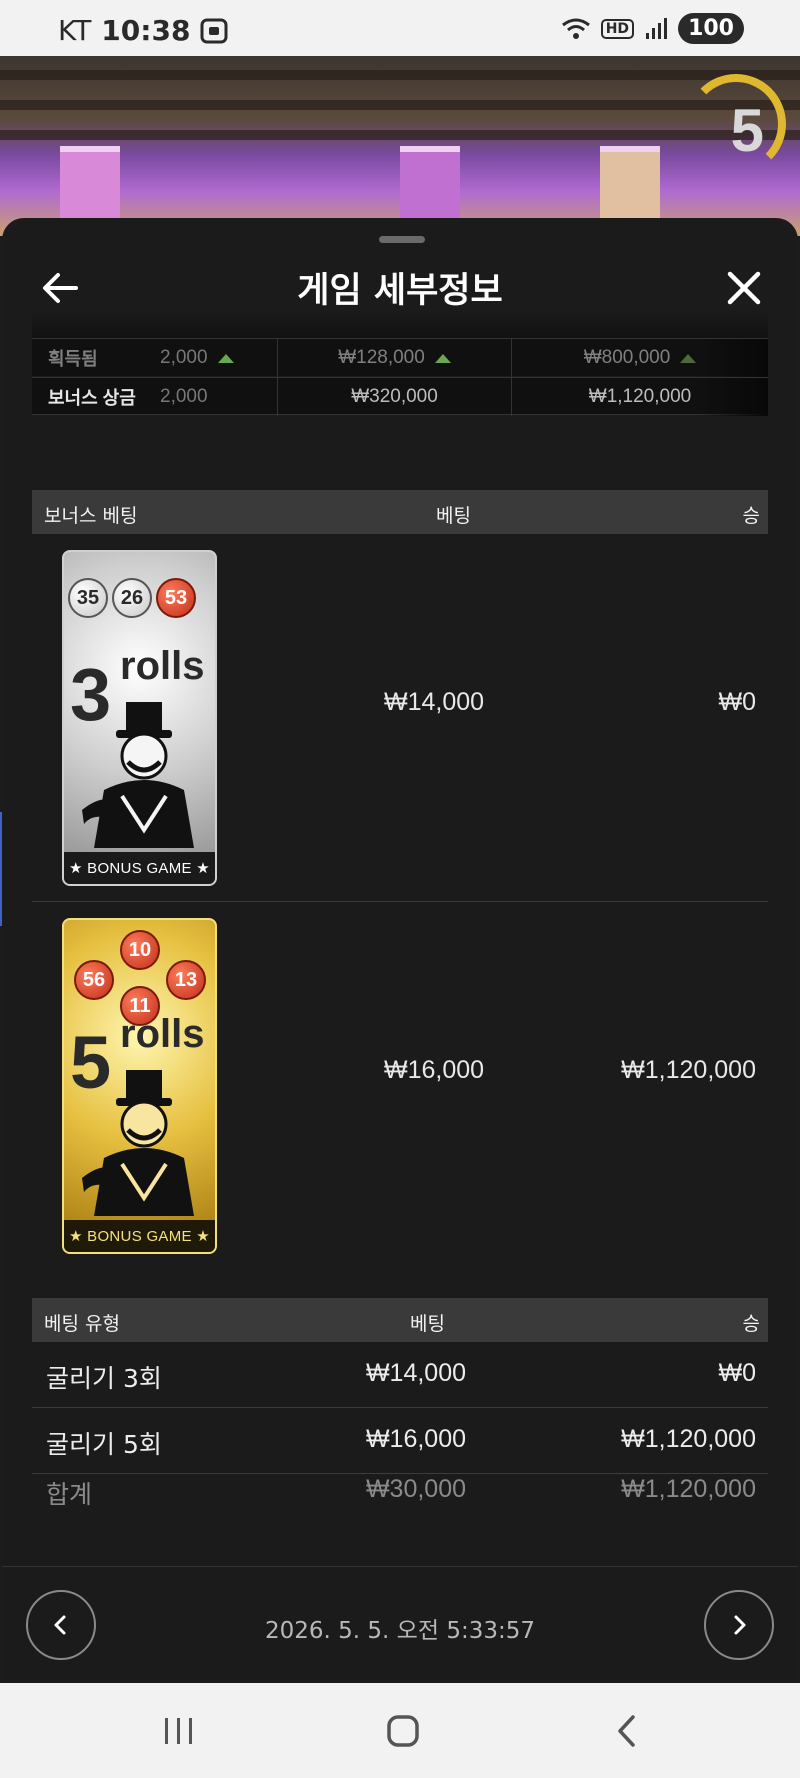  Describe the element at coordinates (75, 30) in the screenshot. I see `carrier-label: KT` at that location.